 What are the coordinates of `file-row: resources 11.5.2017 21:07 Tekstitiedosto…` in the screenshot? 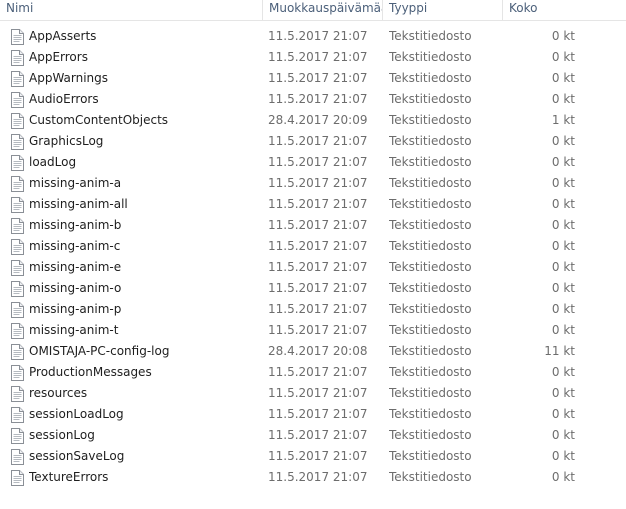 It's located at (295, 393).